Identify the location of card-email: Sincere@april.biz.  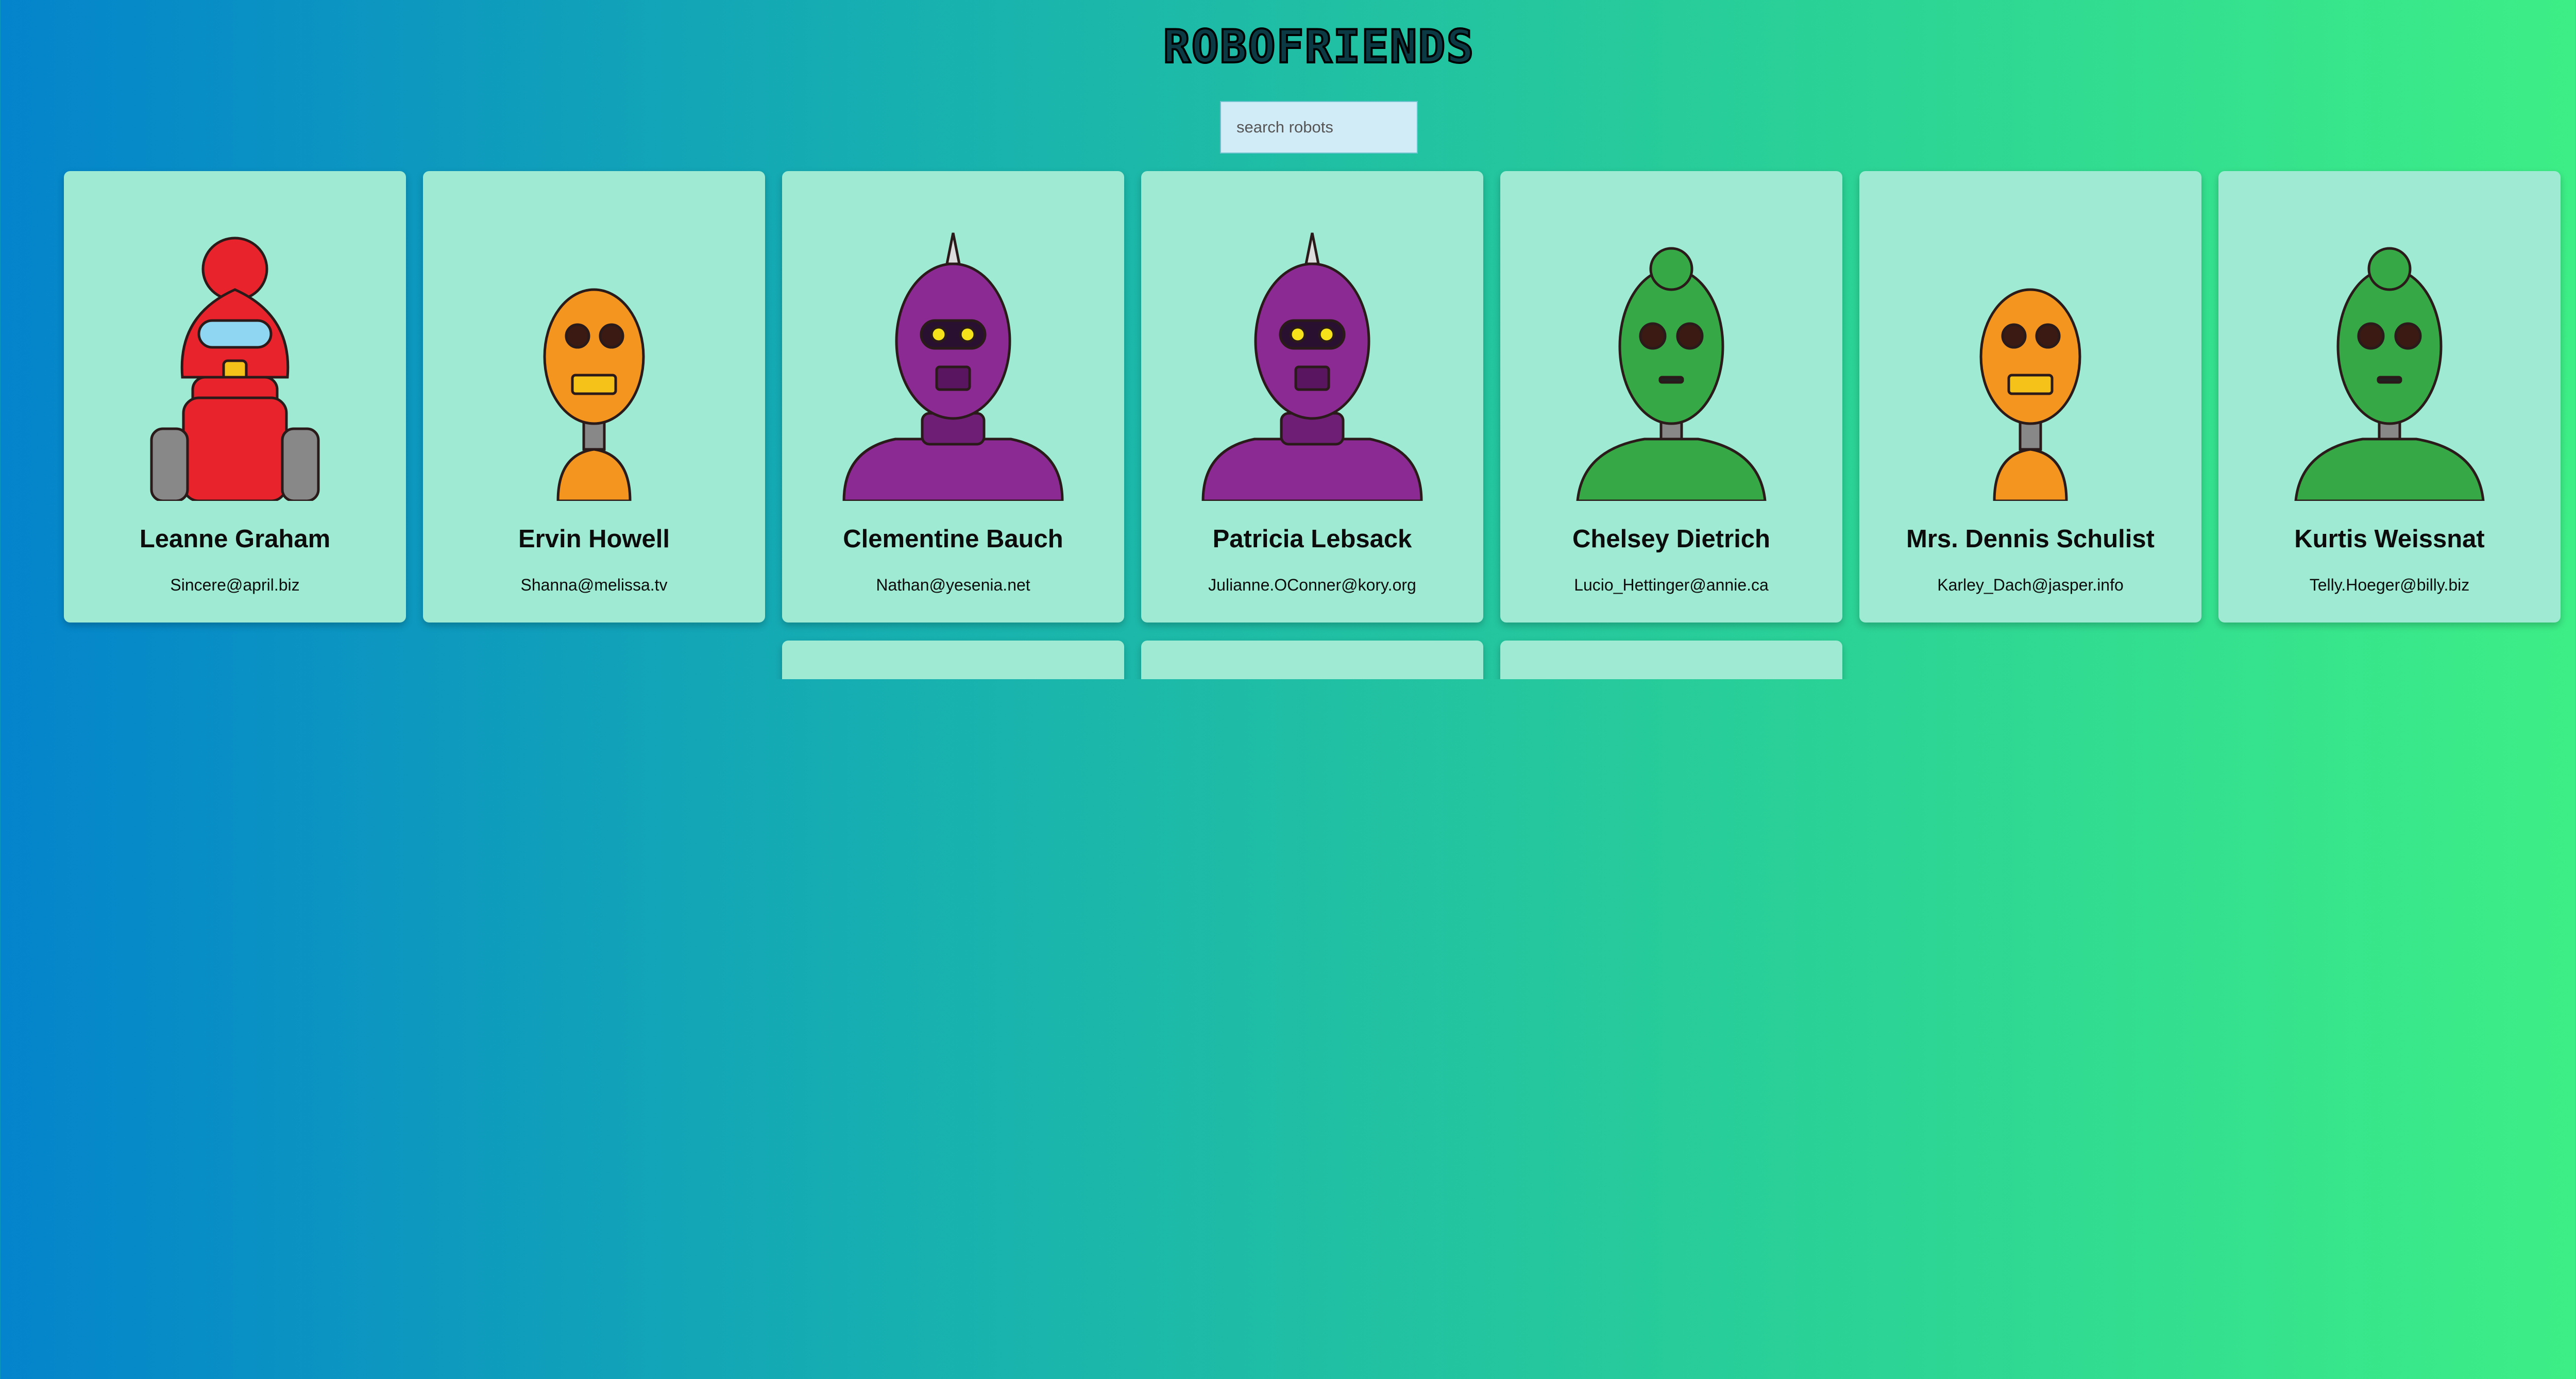
(235, 585).